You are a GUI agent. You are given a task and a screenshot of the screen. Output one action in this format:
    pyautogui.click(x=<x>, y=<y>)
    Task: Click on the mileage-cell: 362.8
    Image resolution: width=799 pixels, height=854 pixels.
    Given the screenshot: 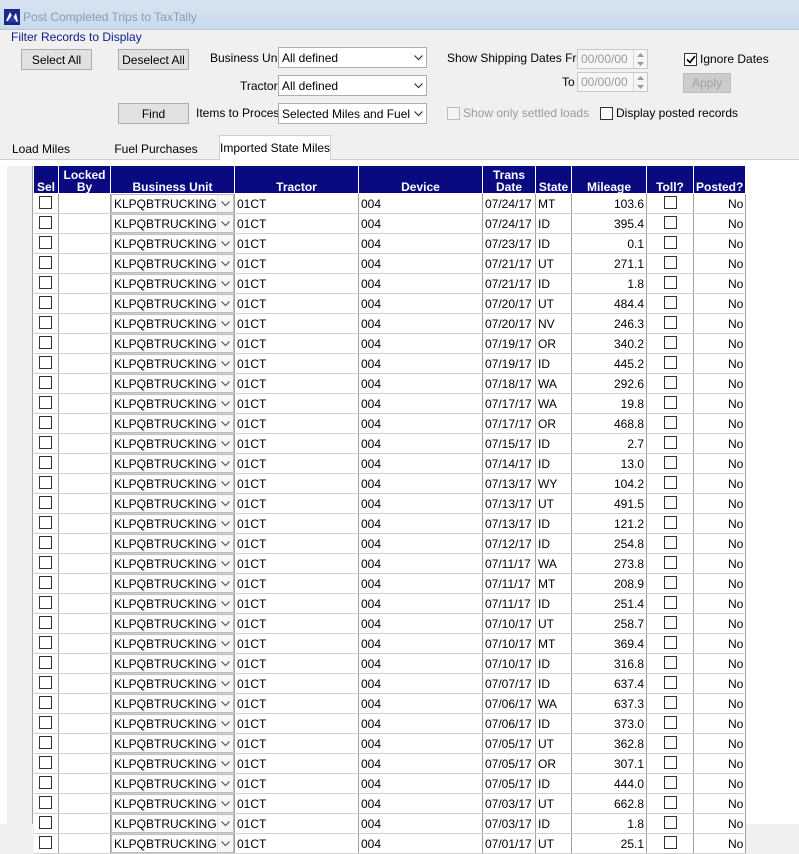 What is the action you would take?
    pyautogui.click(x=609, y=743)
    